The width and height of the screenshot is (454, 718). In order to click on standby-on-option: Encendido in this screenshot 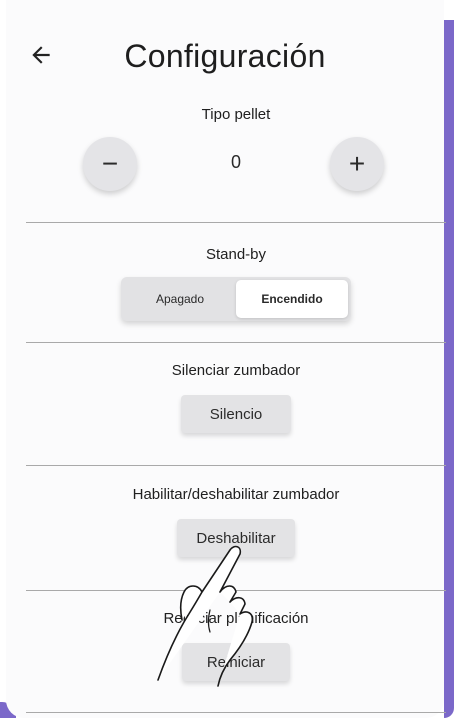, I will do `click(292, 299)`.